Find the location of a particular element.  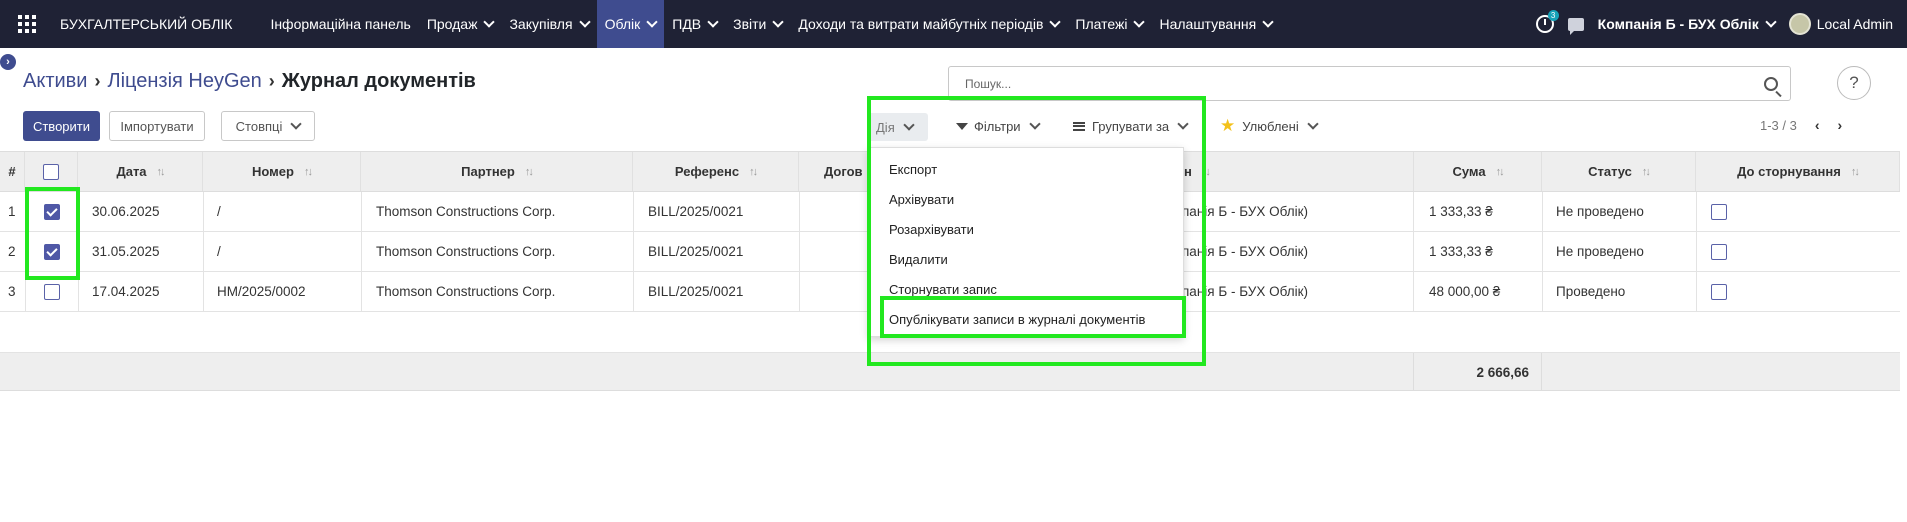

menu-item-unarchive: Розархівувати is located at coordinates (1026, 229).